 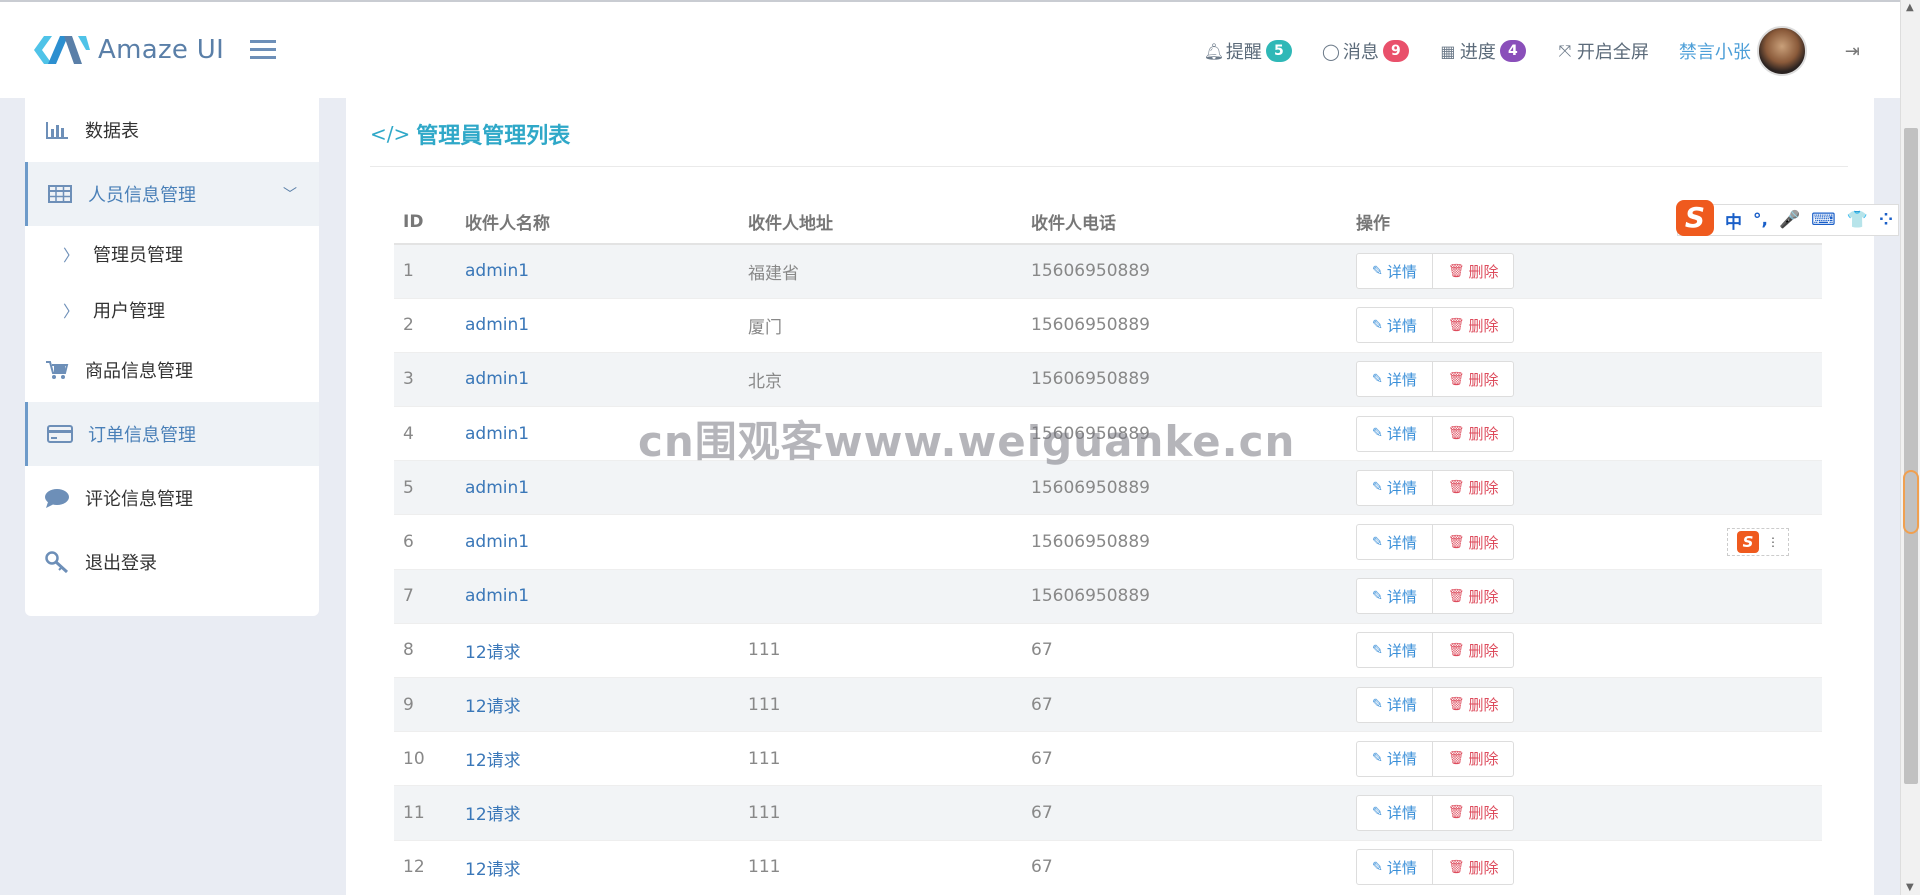 What do you see at coordinates (880, 222) in the screenshot?
I see `column-header-address: 收件人地址` at bounding box center [880, 222].